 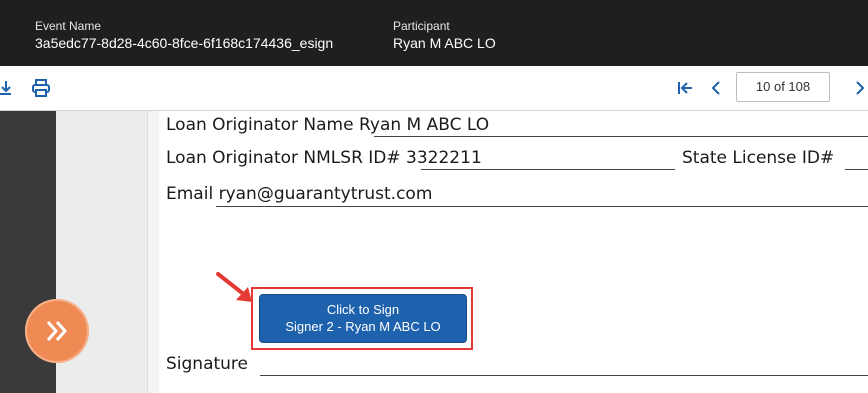 I want to click on prev-page-icon, so click(x=716, y=88).